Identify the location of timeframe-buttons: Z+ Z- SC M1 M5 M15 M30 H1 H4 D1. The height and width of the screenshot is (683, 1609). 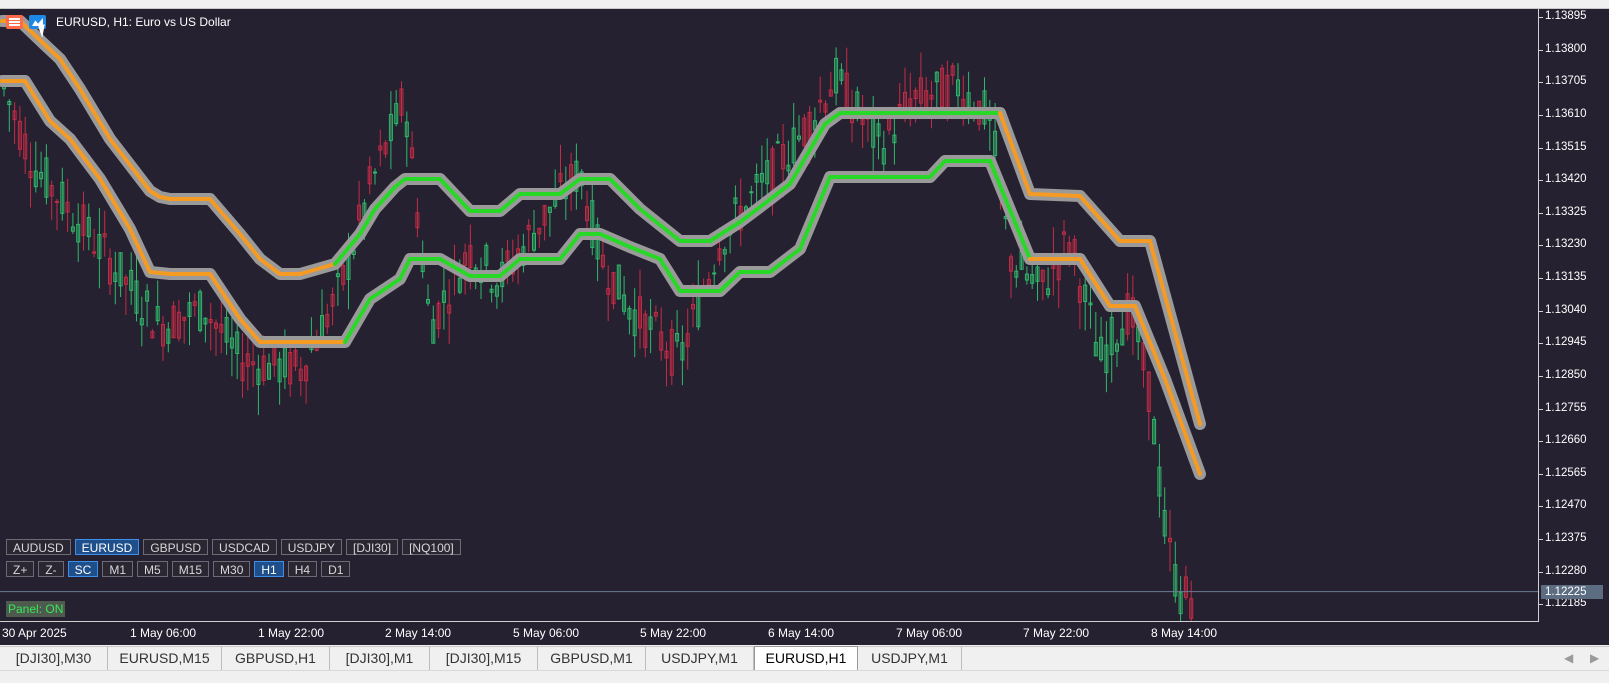
(178, 569).